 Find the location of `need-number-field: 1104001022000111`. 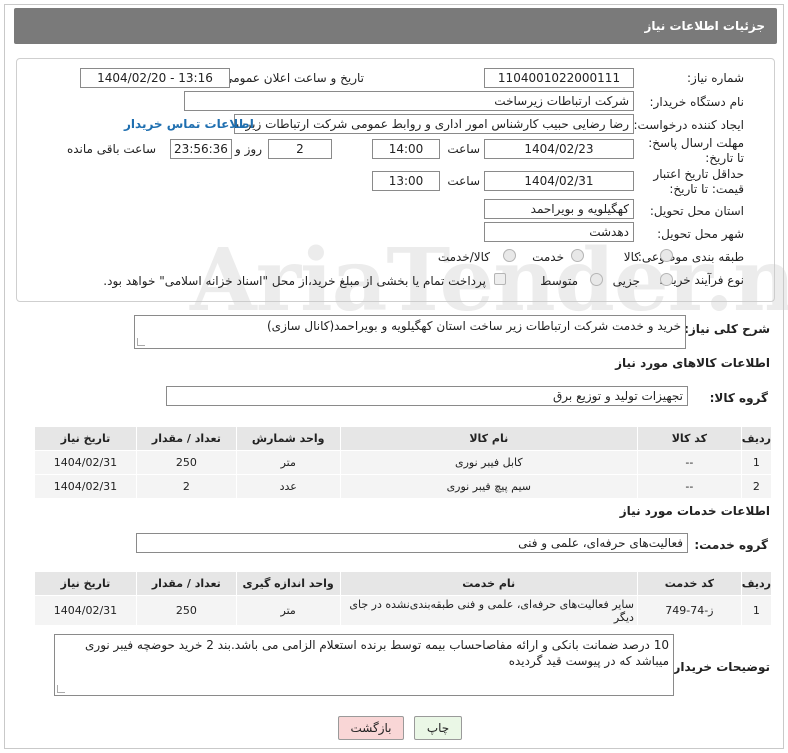

need-number-field: 1104001022000111 is located at coordinates (559, 78).